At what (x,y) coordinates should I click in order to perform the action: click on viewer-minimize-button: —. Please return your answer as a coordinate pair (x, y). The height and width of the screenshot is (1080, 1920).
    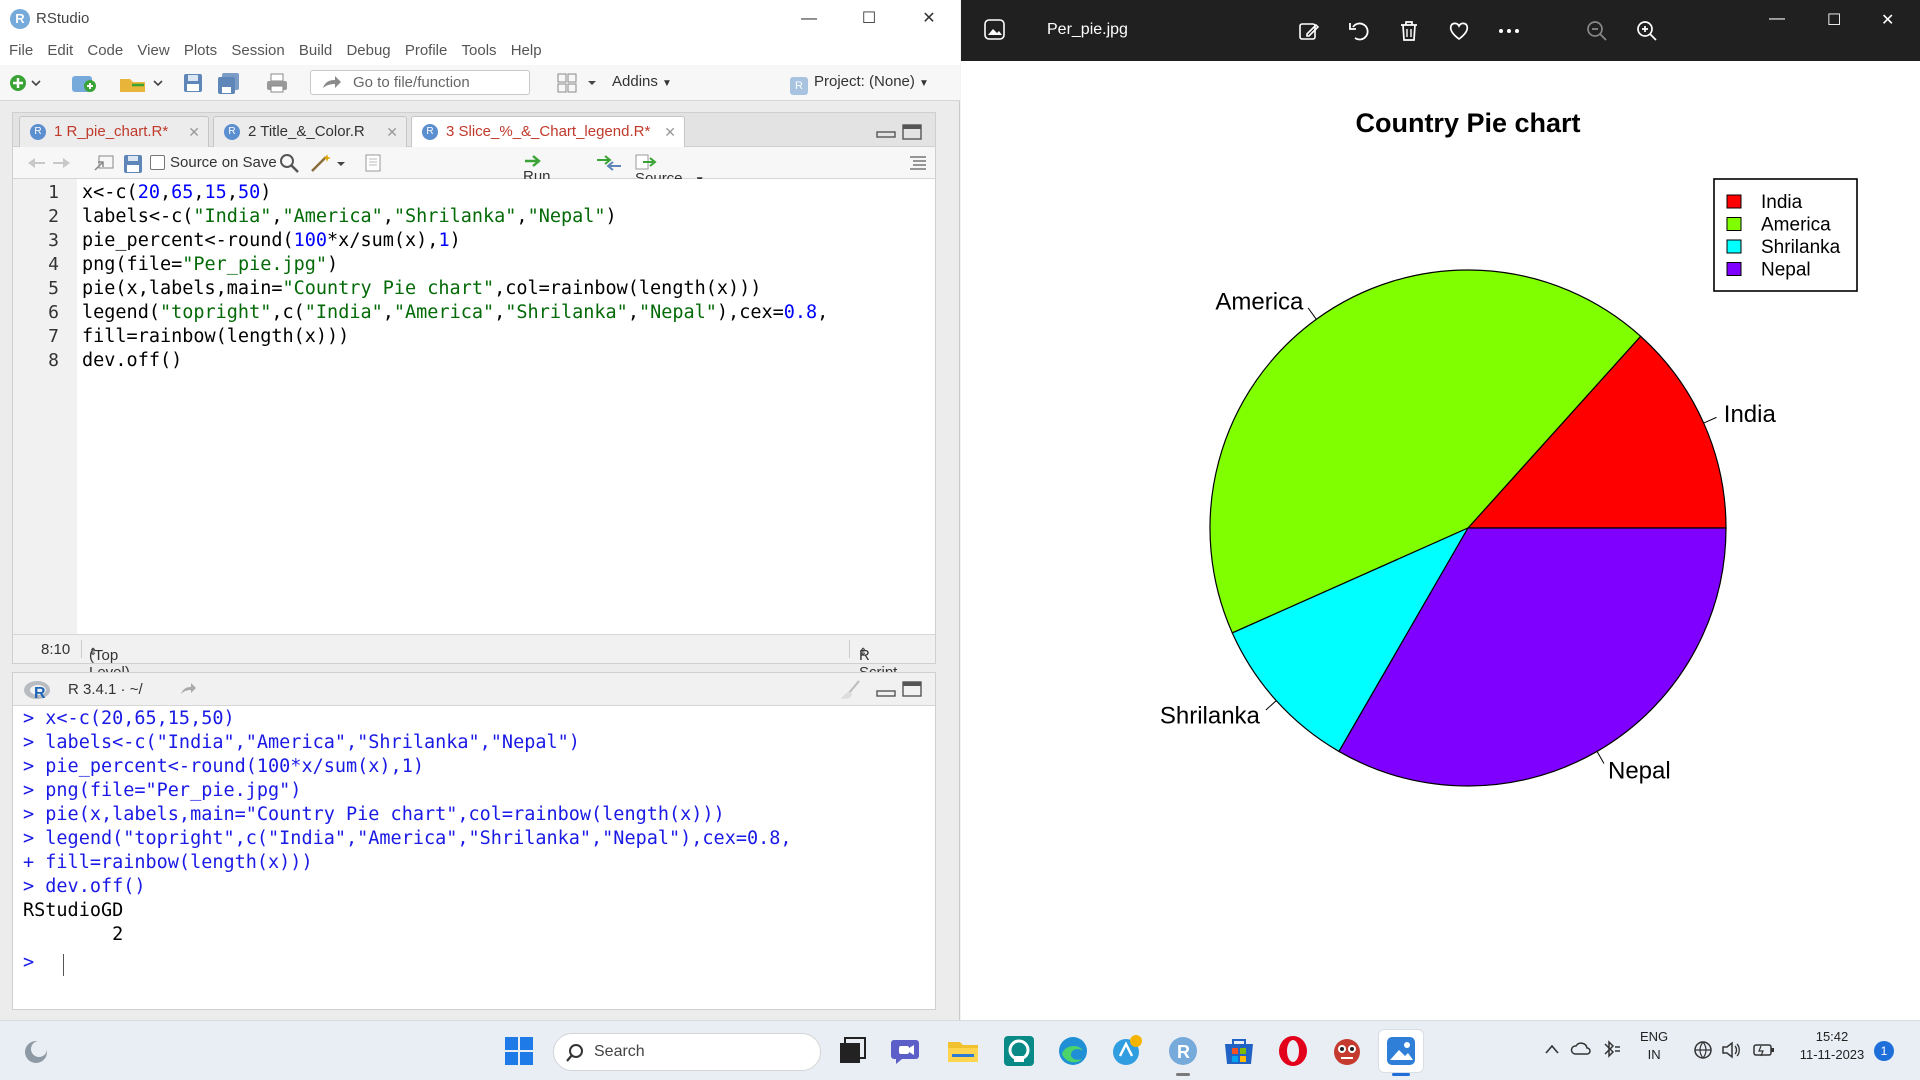
    Looking at the image, I should click on (1777, 19).